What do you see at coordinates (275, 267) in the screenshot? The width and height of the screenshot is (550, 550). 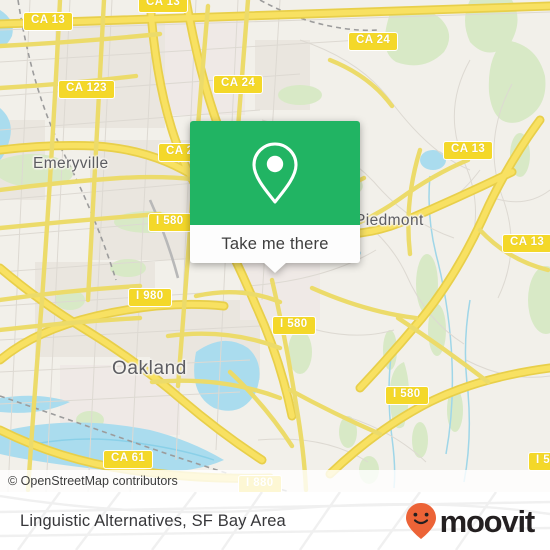 I see `card-pointer-tail` at bounding box center [275, 267].